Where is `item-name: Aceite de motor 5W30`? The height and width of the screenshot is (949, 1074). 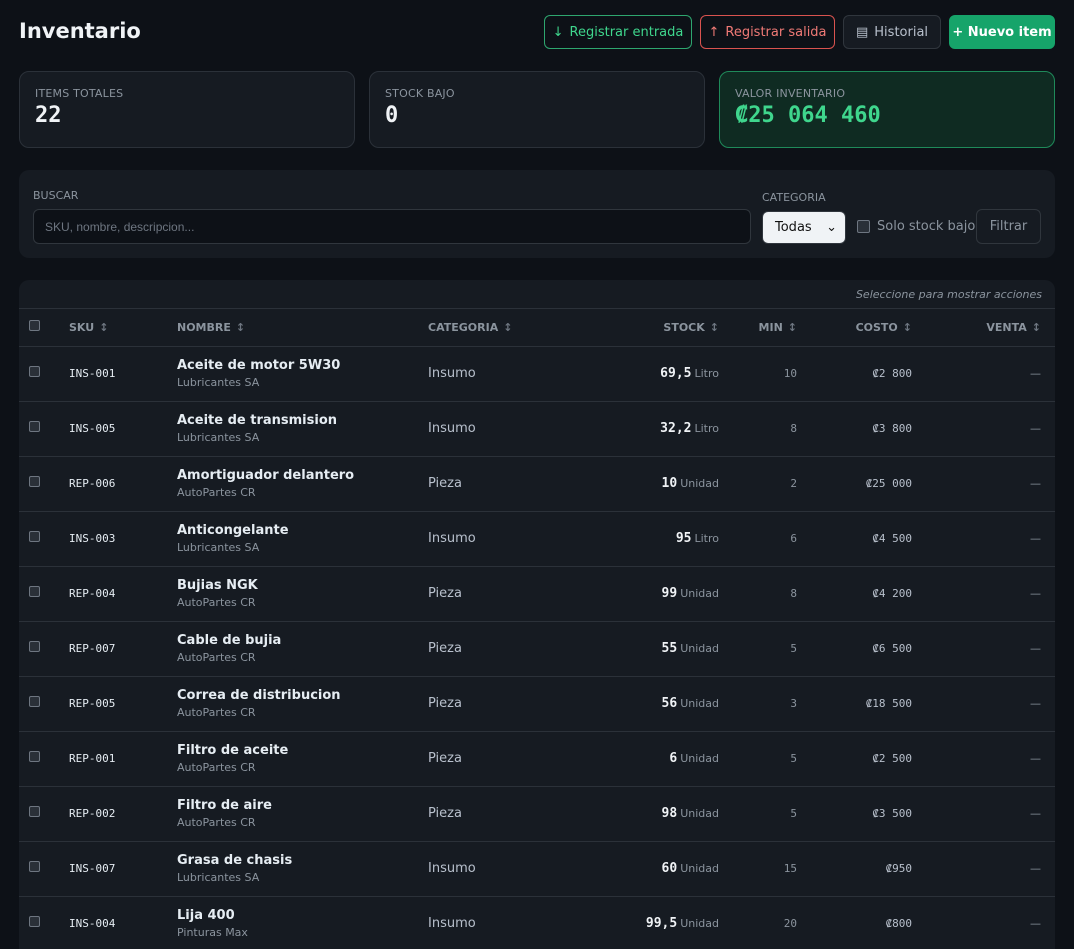
item-name: Aceite de motor 5W30 is located at coordinates (259, 365).